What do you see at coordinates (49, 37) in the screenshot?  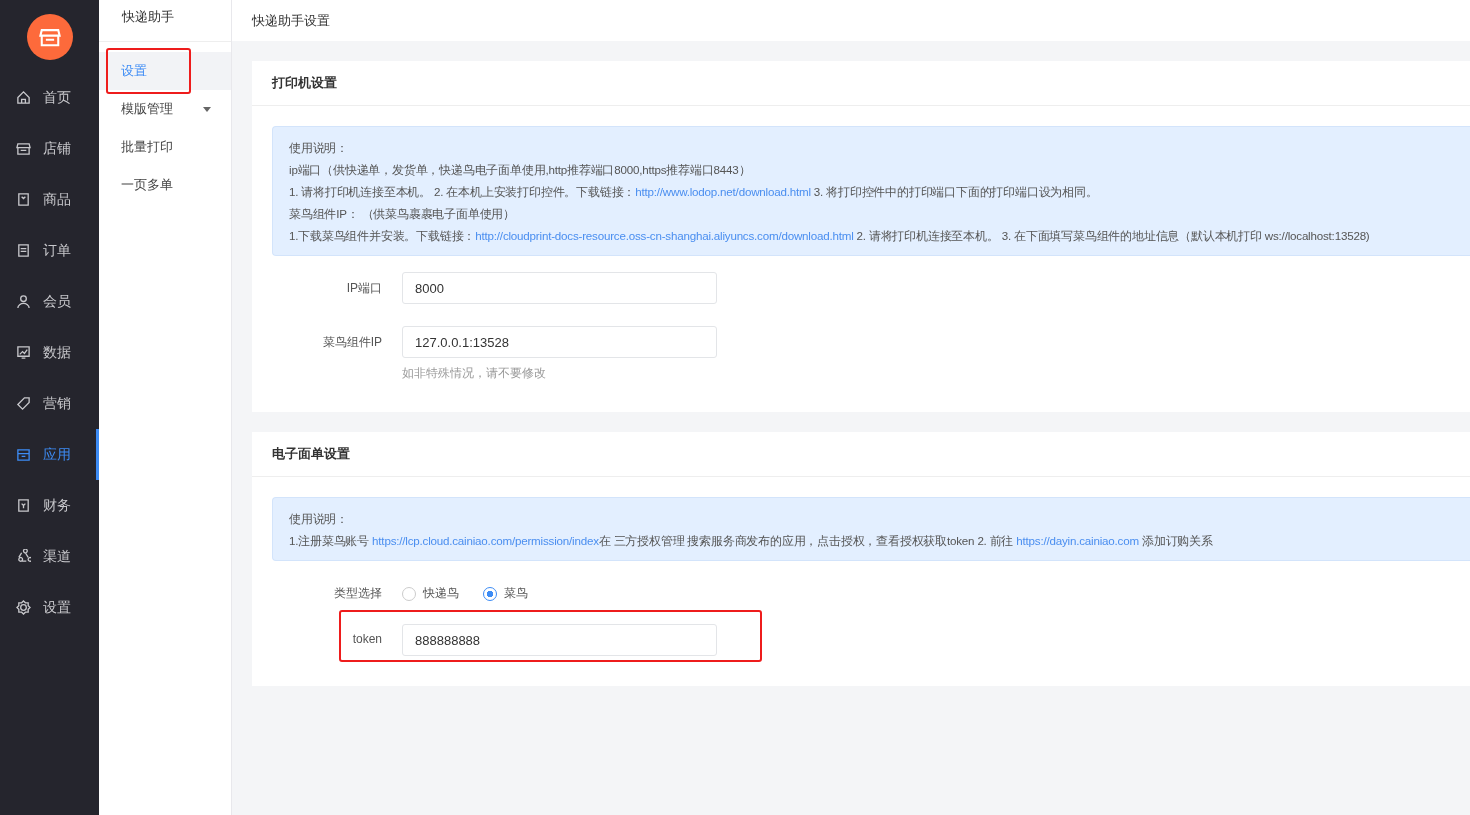 I see `logo-icon` at bounding box center [49, 37].